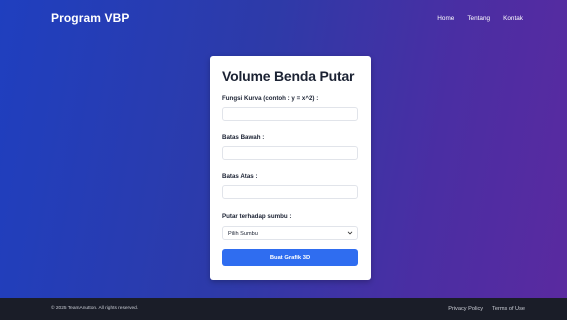  Describe the element at coordinates (243, 233) in the screenshot. I see `axis-select-value: Pilih Sumbu` at that location.